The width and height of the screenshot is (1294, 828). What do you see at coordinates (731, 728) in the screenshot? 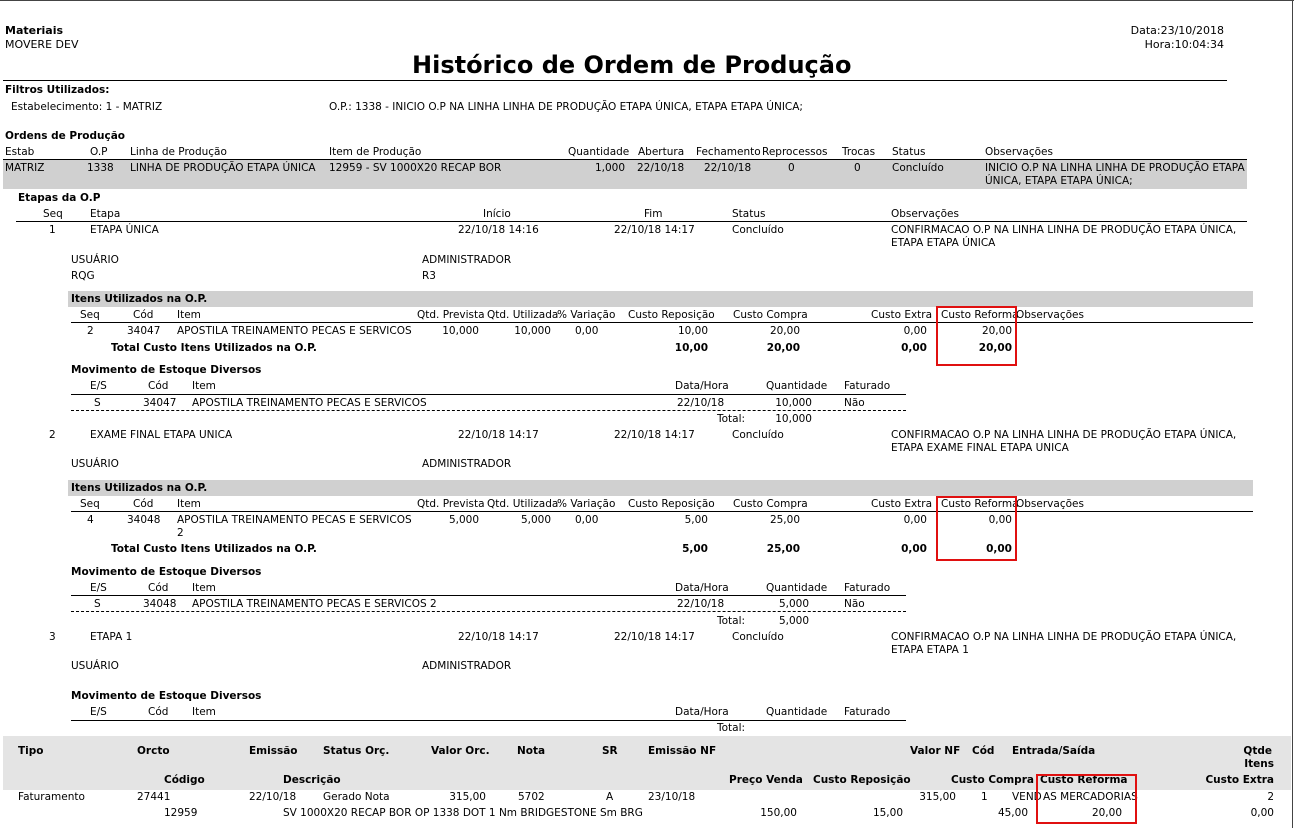
I see `s3-mov-total-label: Total:` at bounding box center [731, 728].